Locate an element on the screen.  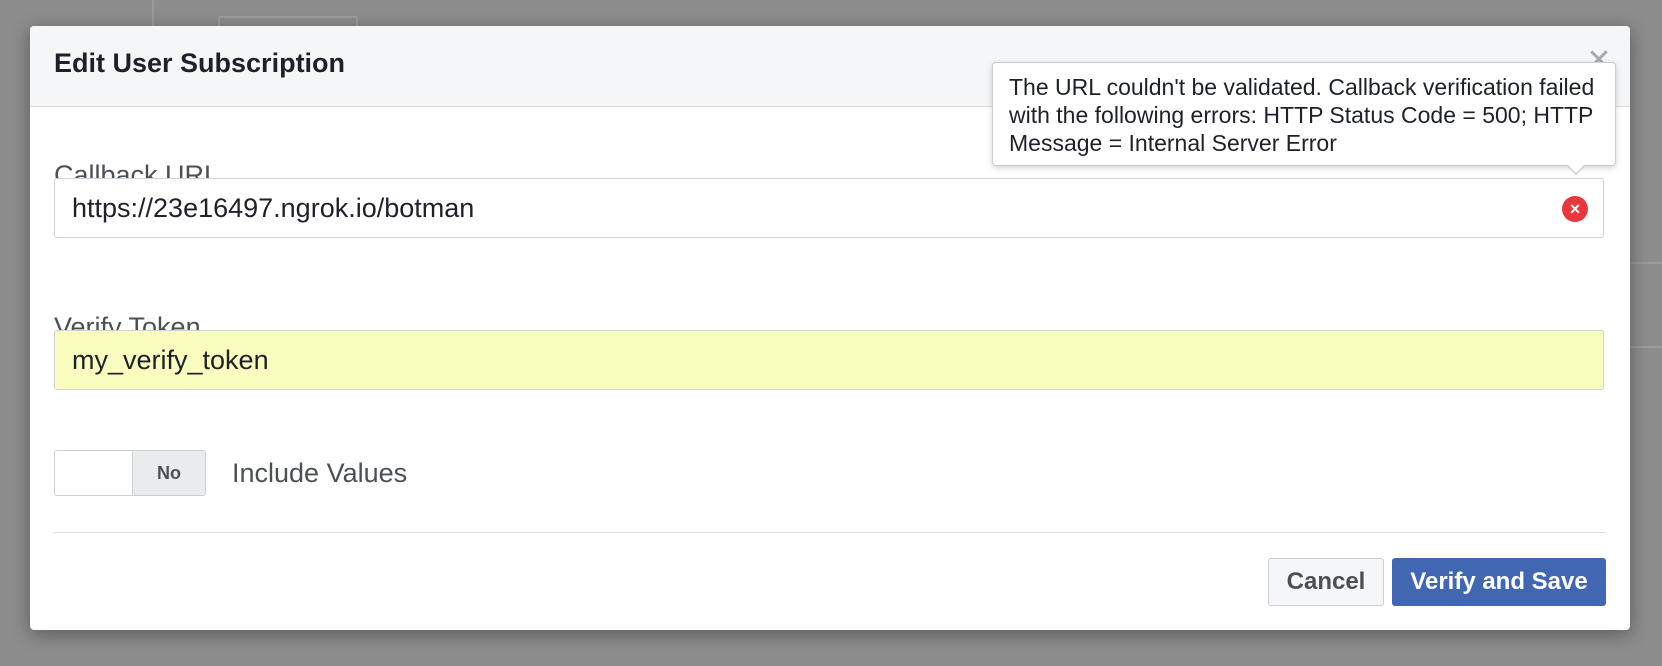
include-values-toggle: No is located at coordinates (130, 473).